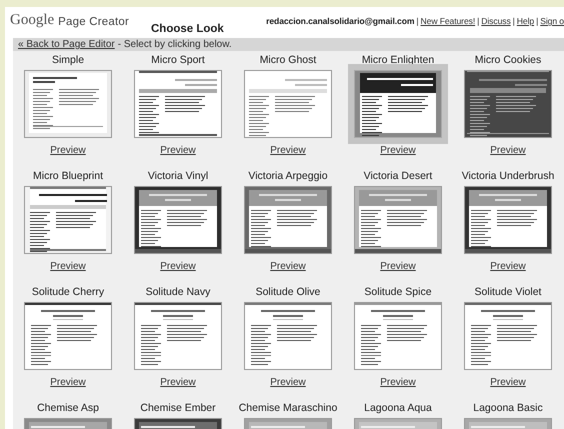 This screenshot has width=564, height=429. Describe the element at coordinates (32, 20) in the screenshot. I see `google-logo: Google` at that location.